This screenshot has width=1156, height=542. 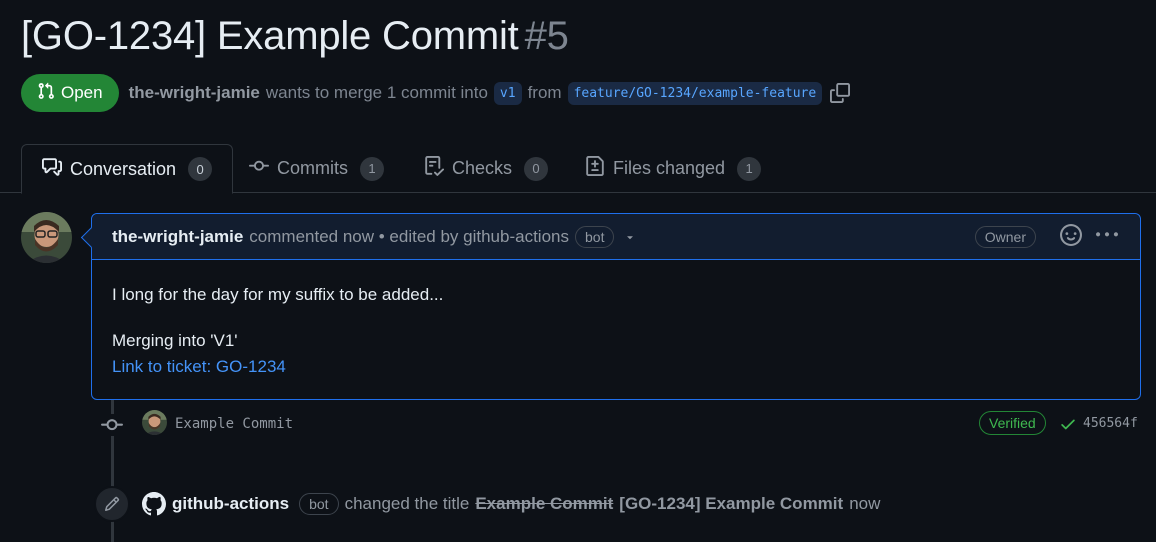 I want to click on event-action-text: changed the title, so click(x=407, y=503).